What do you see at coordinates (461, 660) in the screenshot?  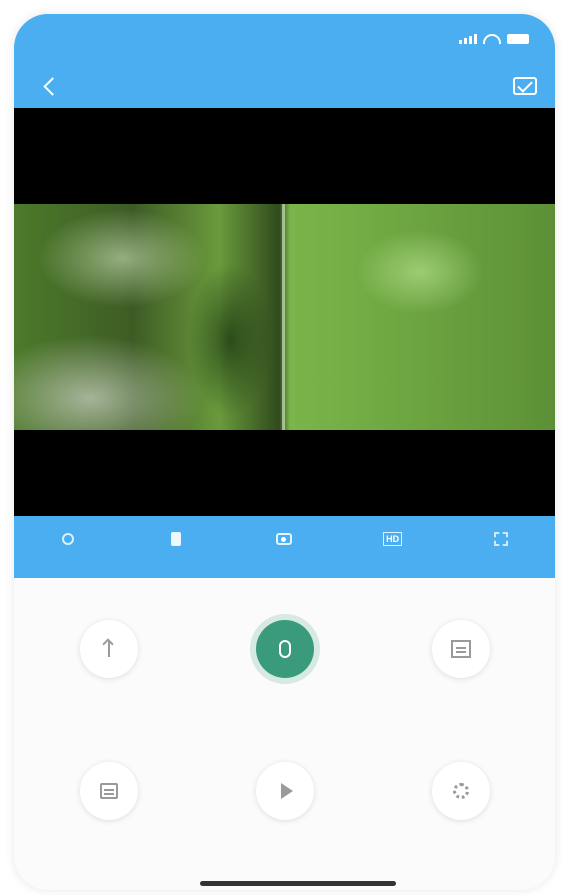 I see `playback-button` at bounding box center [461, 660].